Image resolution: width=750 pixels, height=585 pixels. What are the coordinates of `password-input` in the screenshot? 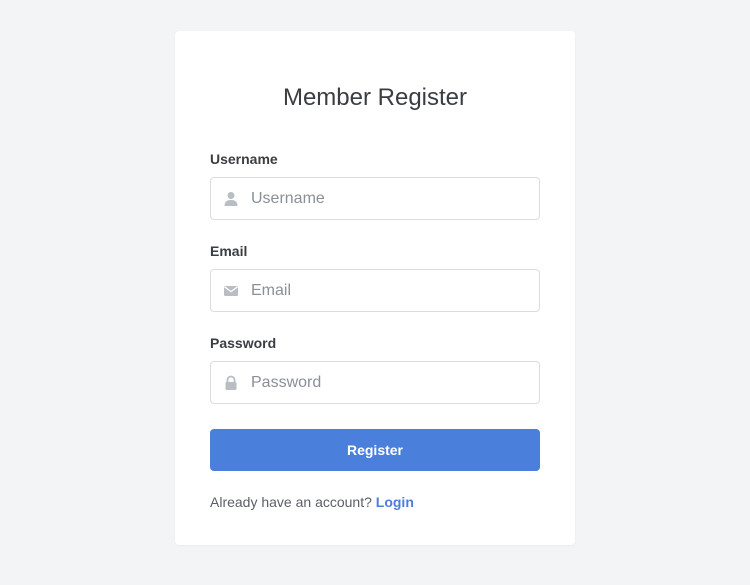 It's located at (391, 382).